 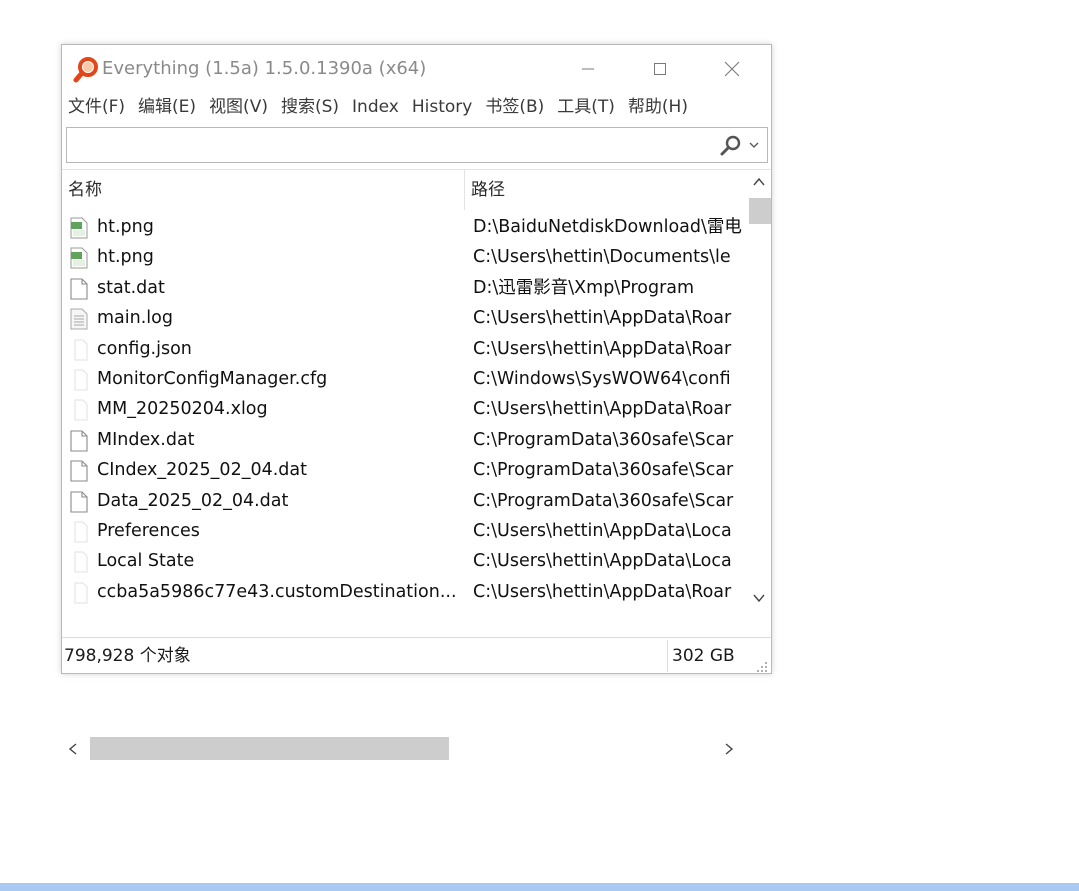 What do you see at coordinates (131, 287) in the screenshot?
I see `row-file-name: stat.dat` at bounding box center [131, 287].